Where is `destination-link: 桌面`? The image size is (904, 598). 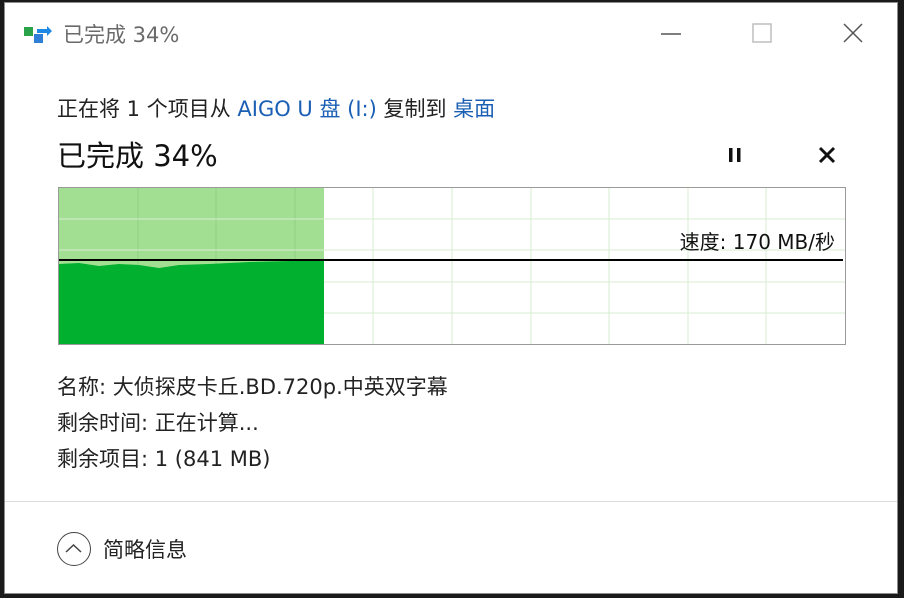 destination-link: 桌面 is located at coordinates (474, 109).